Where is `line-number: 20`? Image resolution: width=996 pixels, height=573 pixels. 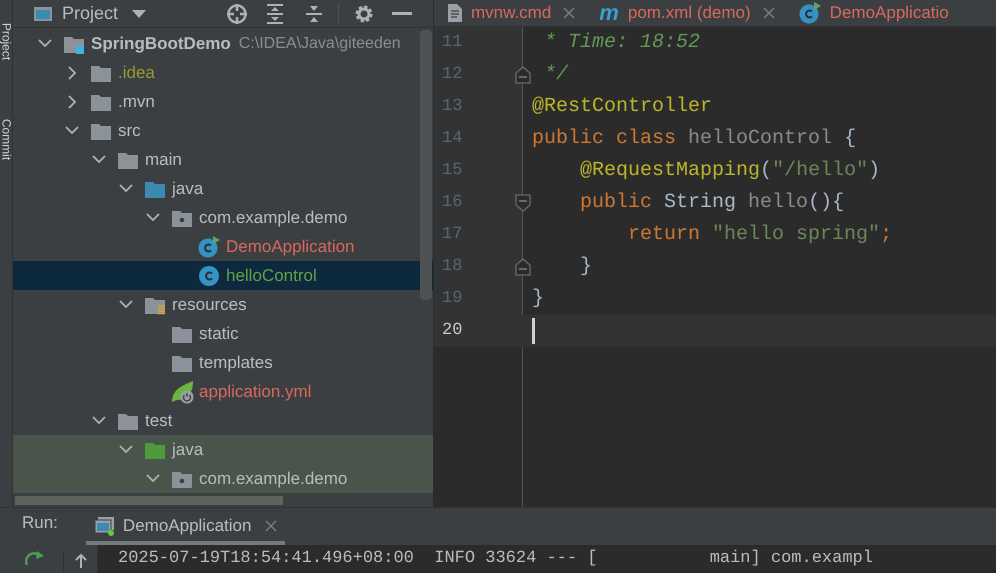 line-number: 20 is located at coordinates (478, 331).